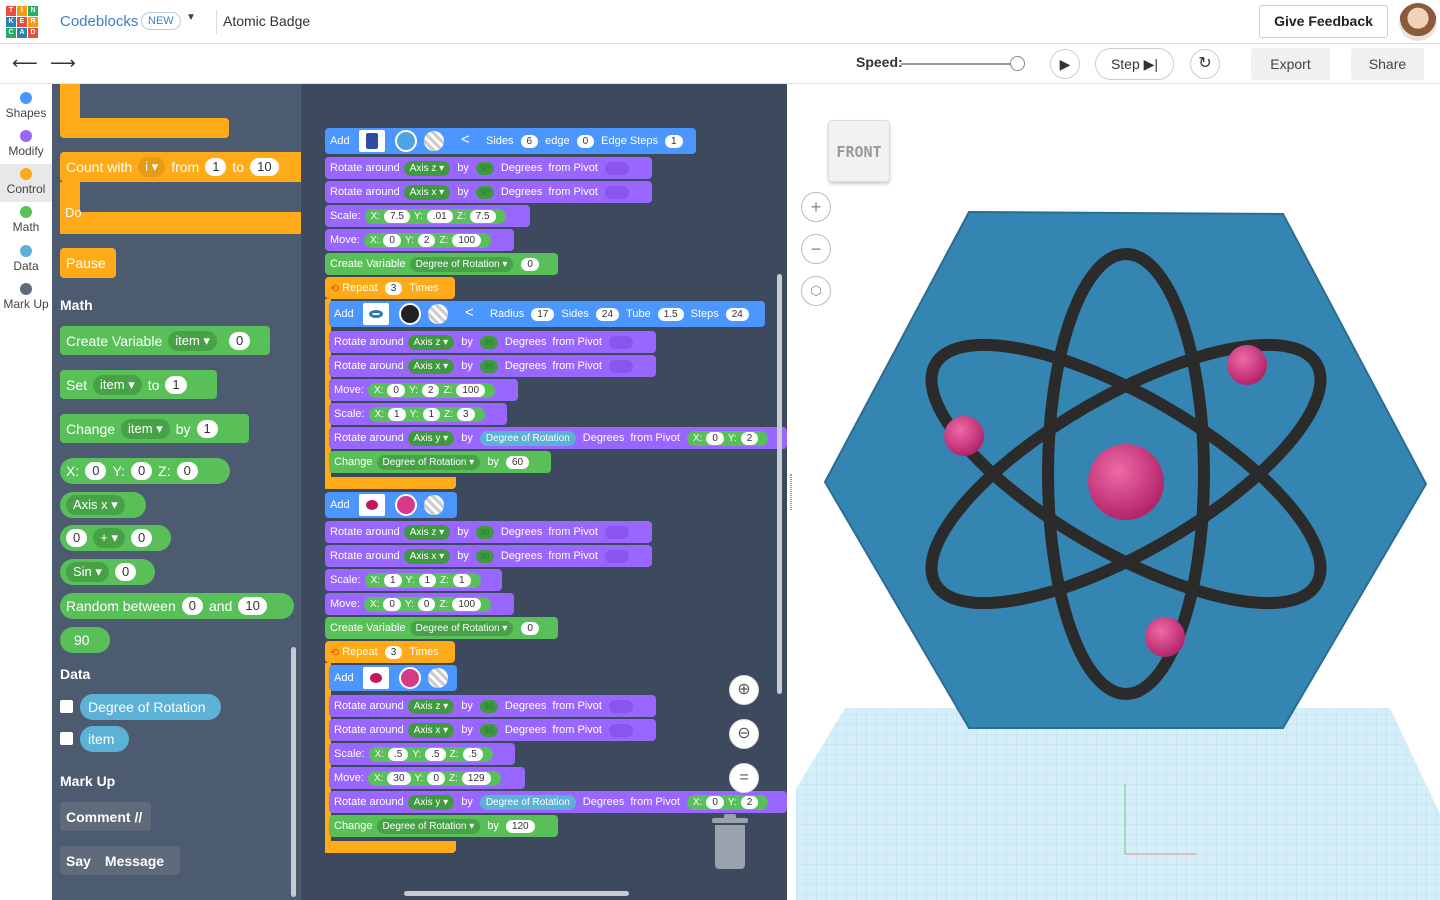 This screenshot has height=900, width=1440. Describe the element at coordinates (439, 216) in the screenshot. I see `y-input: .01` at that location.